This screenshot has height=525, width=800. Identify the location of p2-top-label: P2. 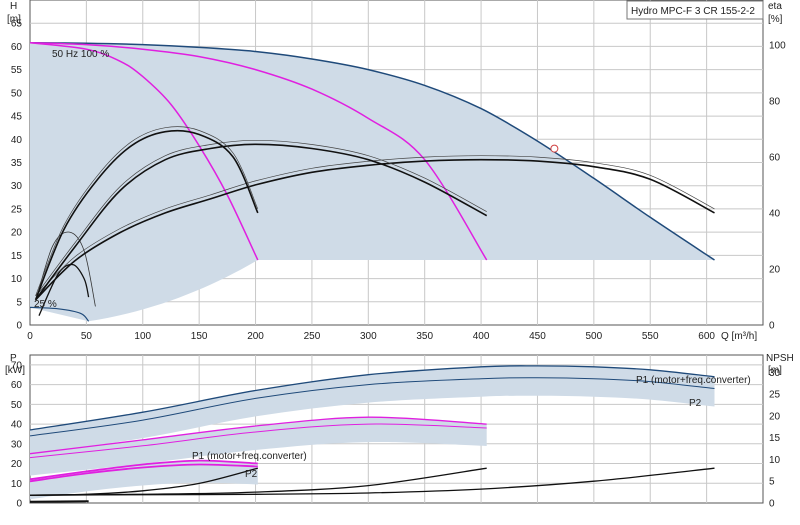
(695, 403).